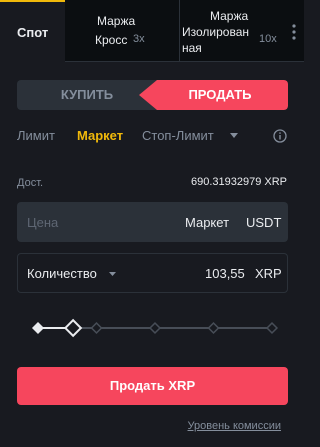  I want to click on available-label: Дост., so click(30, 183).